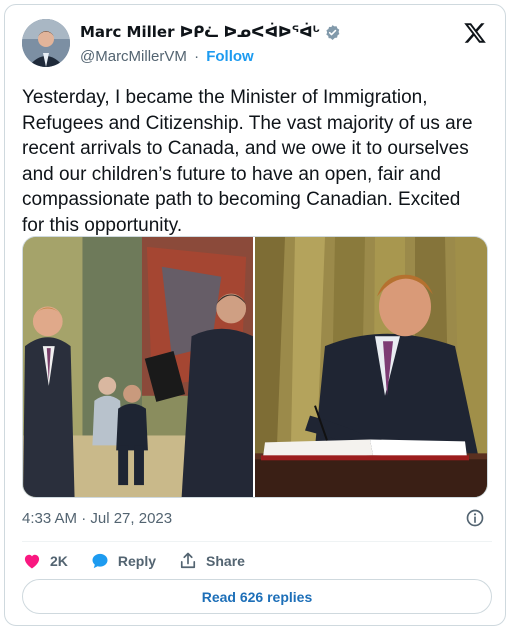 The image size is (510, 630). What do you see at coordinates (333, 32) in the screenshot?
I see `verified-badge-icon` at bounding box center [333, 32].